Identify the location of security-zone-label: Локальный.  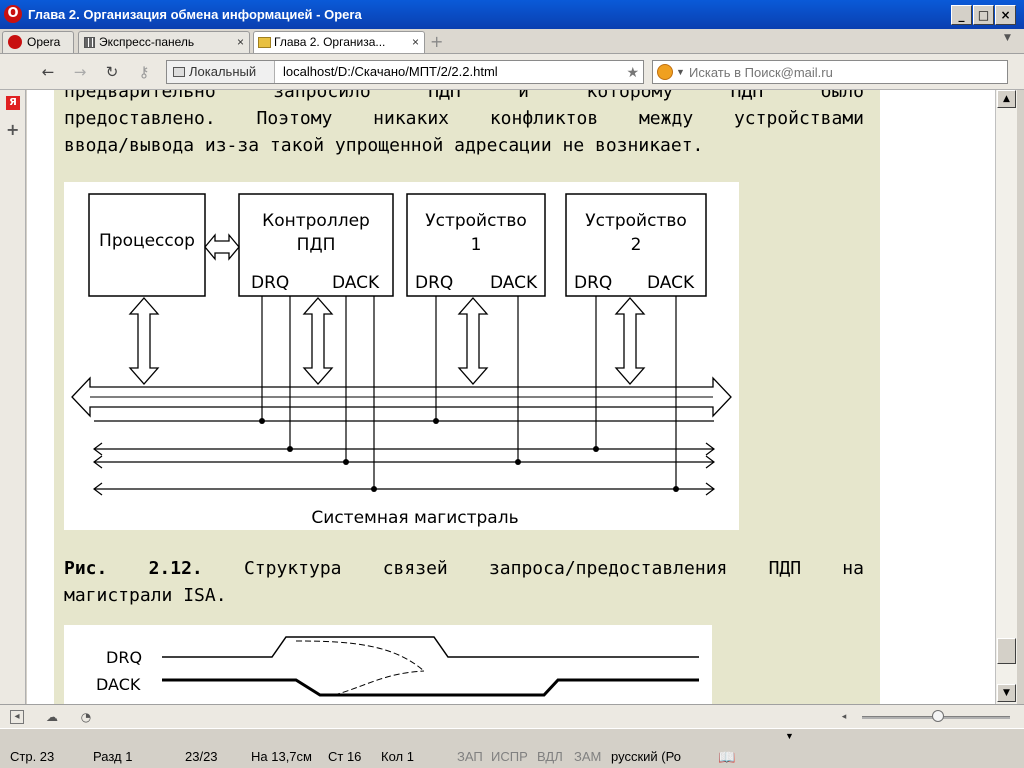
(223, 71).